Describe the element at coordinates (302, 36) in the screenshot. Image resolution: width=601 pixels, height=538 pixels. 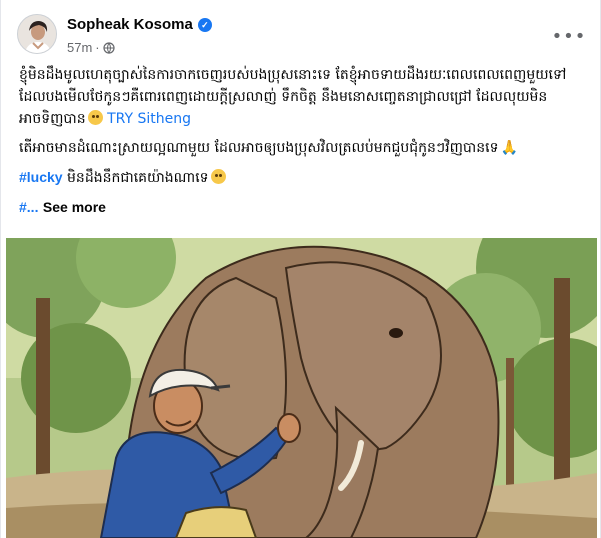
I see `post-header: Sopheak Kosoma ✓ 57m · •••` at that location.